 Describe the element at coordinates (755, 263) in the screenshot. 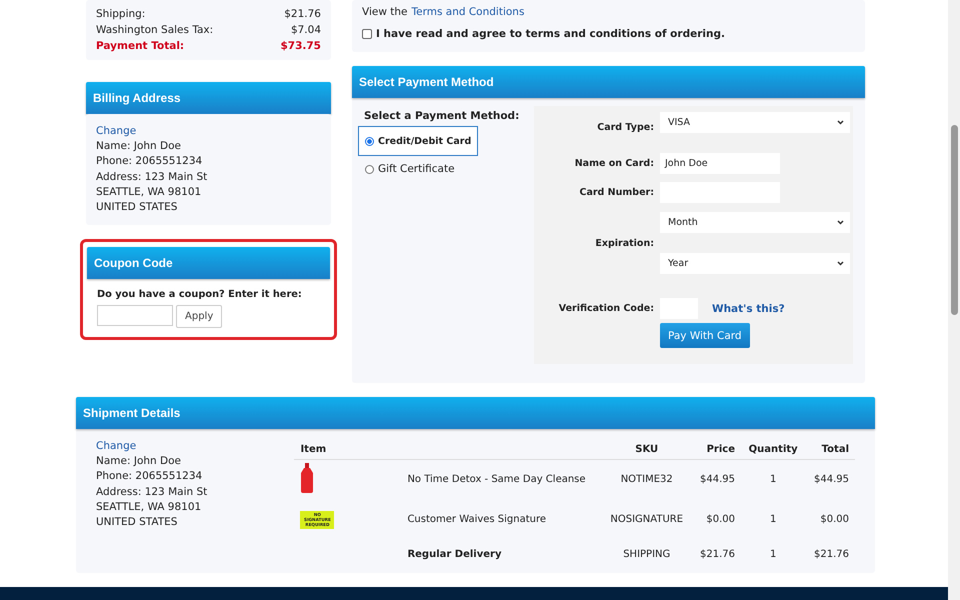

I see `year-select: Year` at that location.